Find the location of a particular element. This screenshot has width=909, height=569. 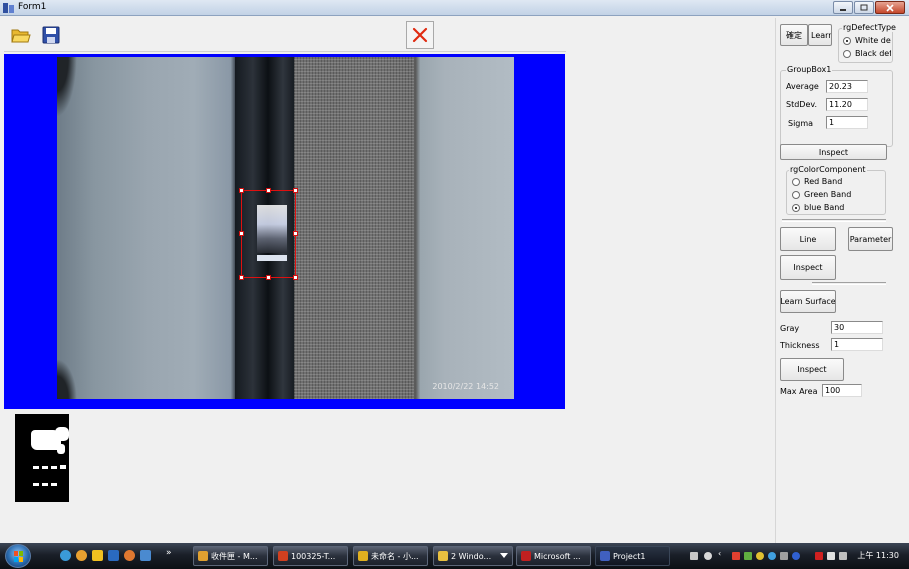

sigma-label: Sigma is located at coordinates (801, 123).